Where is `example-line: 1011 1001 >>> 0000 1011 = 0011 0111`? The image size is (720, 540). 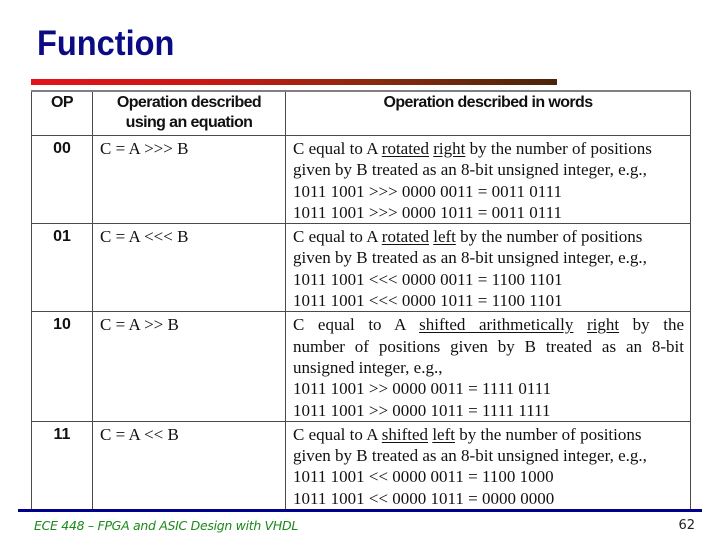 example-line: 1011 1001 >>> 0000 1011 = 0011 0111 is located at coordinates (427, 212).